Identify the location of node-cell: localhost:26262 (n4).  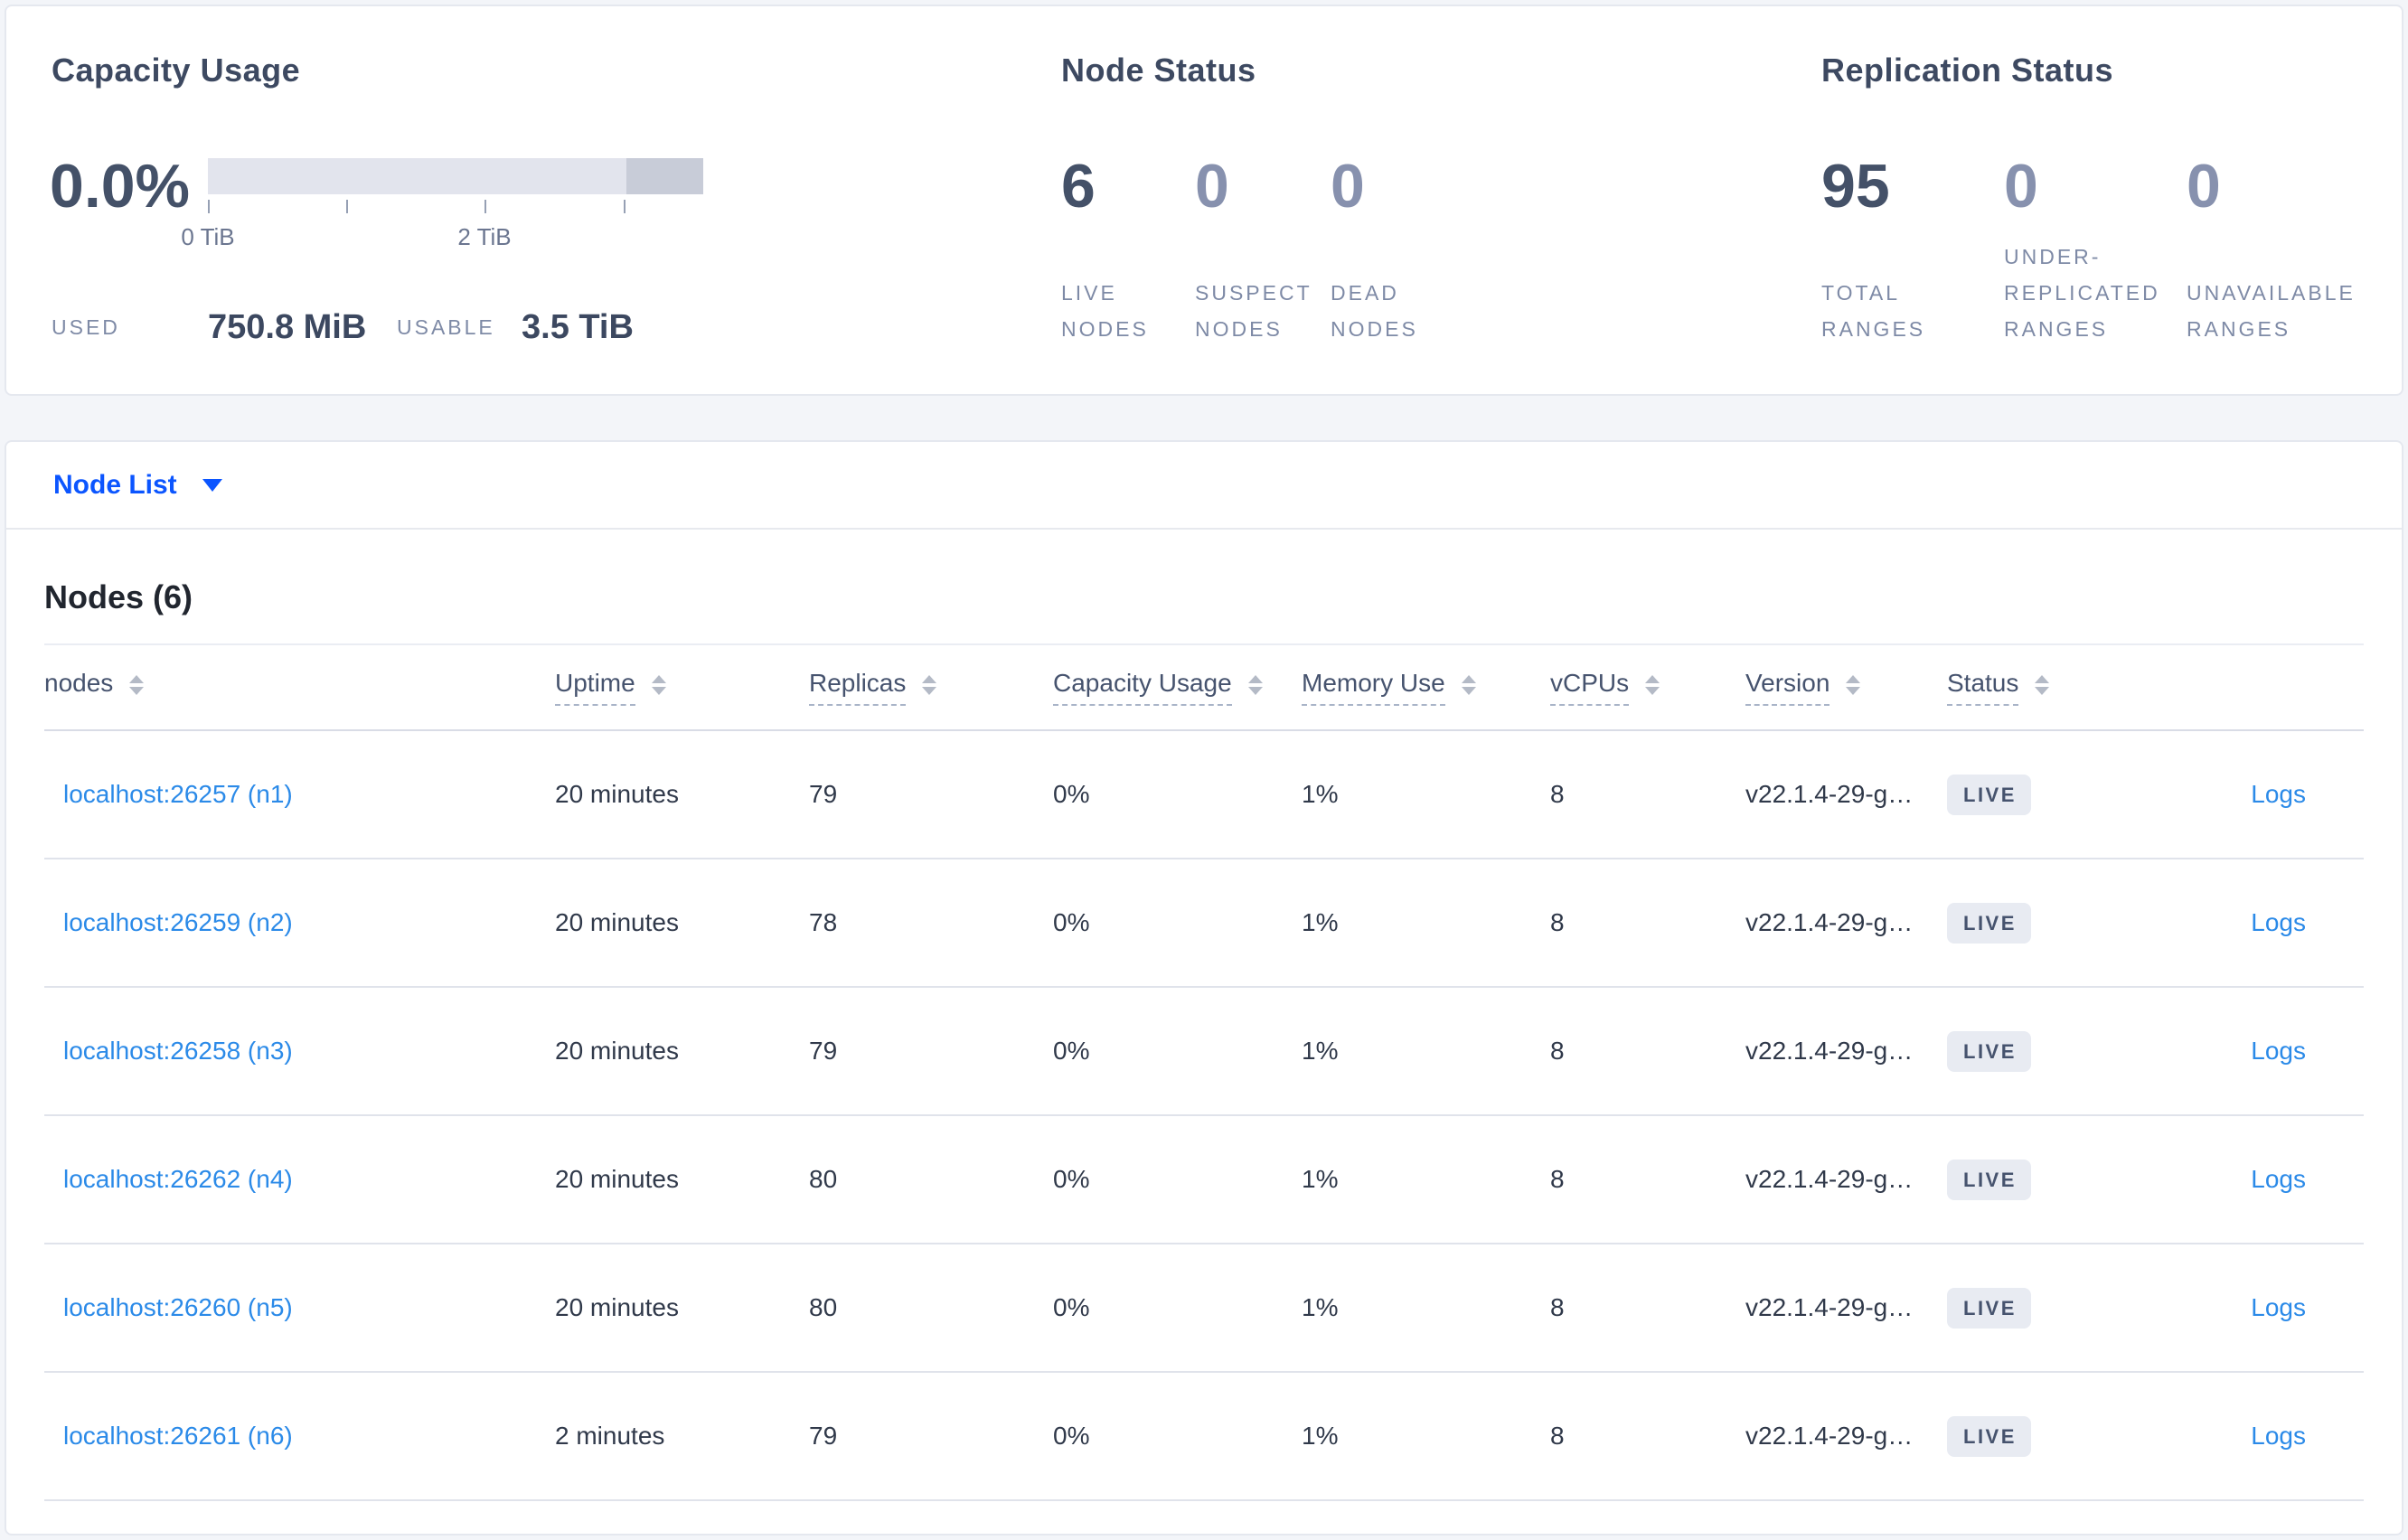
(299, 1179).